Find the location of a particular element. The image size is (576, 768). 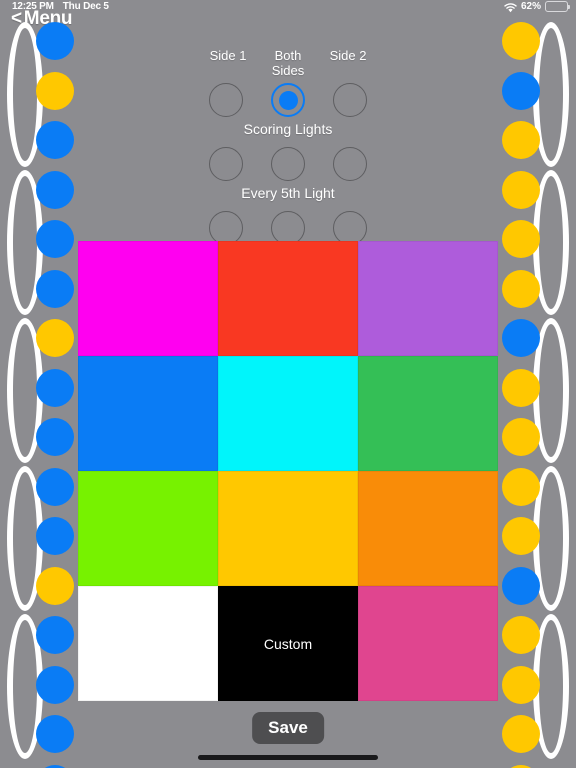

color-swatch-orange is located at coordinates (428, 528).